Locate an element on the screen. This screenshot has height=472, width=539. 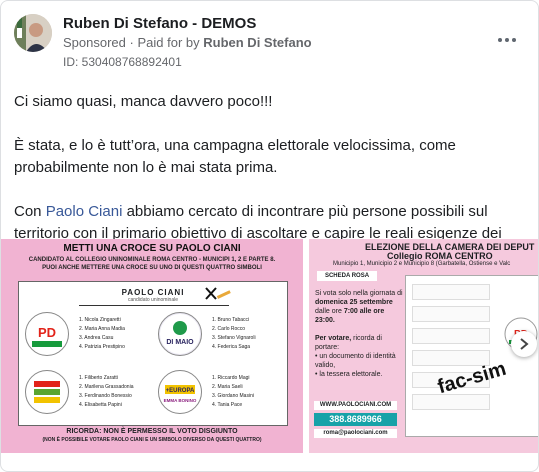
text-run: Con is located at coordinates (30, 211).